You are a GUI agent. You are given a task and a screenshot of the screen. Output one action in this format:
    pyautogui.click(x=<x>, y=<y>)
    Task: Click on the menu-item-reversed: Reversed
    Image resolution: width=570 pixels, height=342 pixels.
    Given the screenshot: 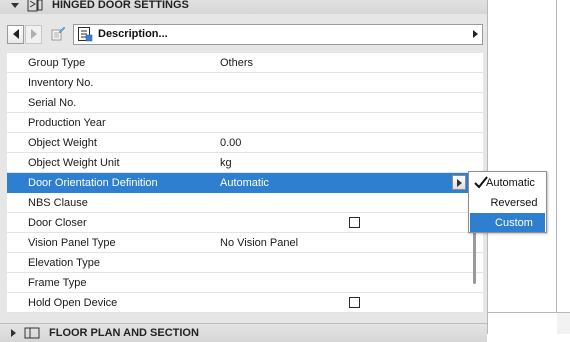 What is the action you would take?
    pyautogui.click(x=507, y=202)
    